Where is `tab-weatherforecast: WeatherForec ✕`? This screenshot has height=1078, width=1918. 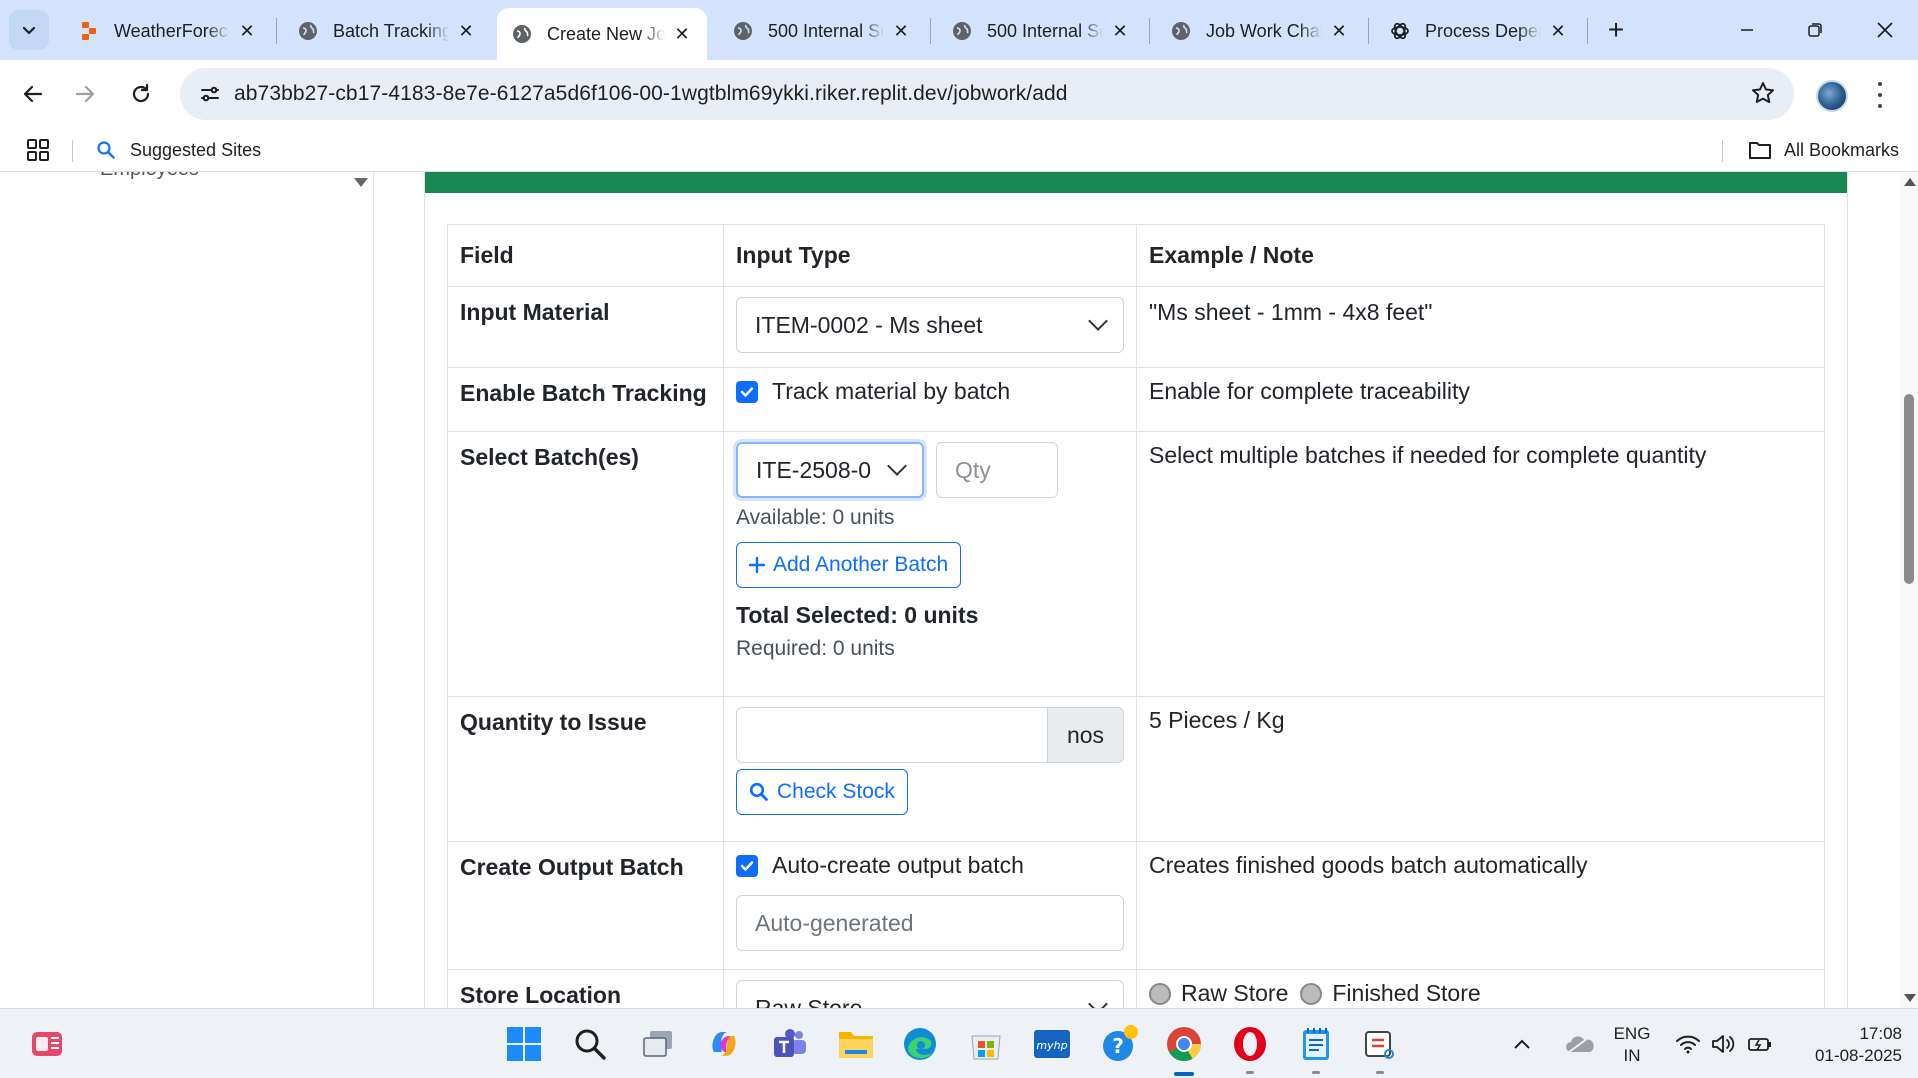 tab-weatherforecast: WeatherForec ✕ is located at coordinates (168, 31).